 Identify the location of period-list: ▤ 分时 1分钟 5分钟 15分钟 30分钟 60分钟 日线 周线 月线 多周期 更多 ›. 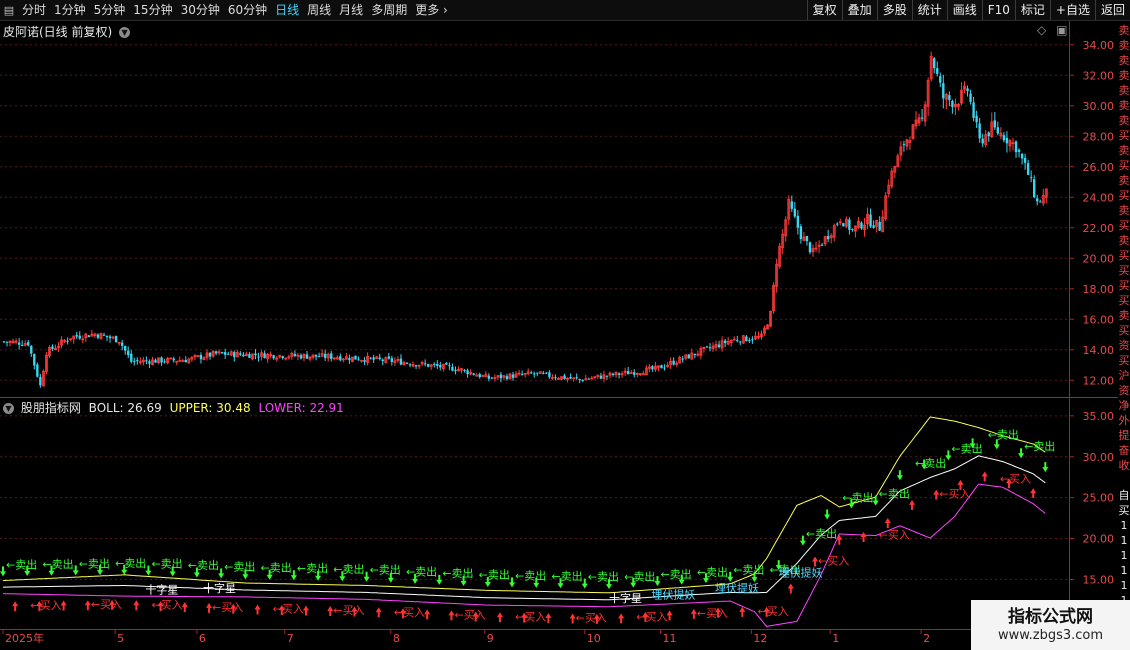
(226, 10).